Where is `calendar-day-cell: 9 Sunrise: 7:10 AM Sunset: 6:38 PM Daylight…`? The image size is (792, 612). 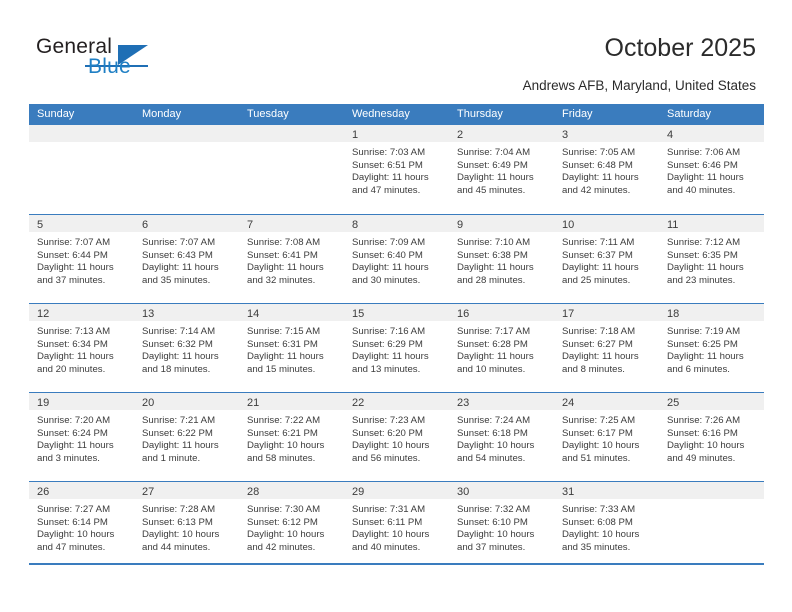 calendar-day-cell: 9 Sunrise: 7:10 AM Sunset: 6:38 PM Daylight… is located at coordinates (501, 259).